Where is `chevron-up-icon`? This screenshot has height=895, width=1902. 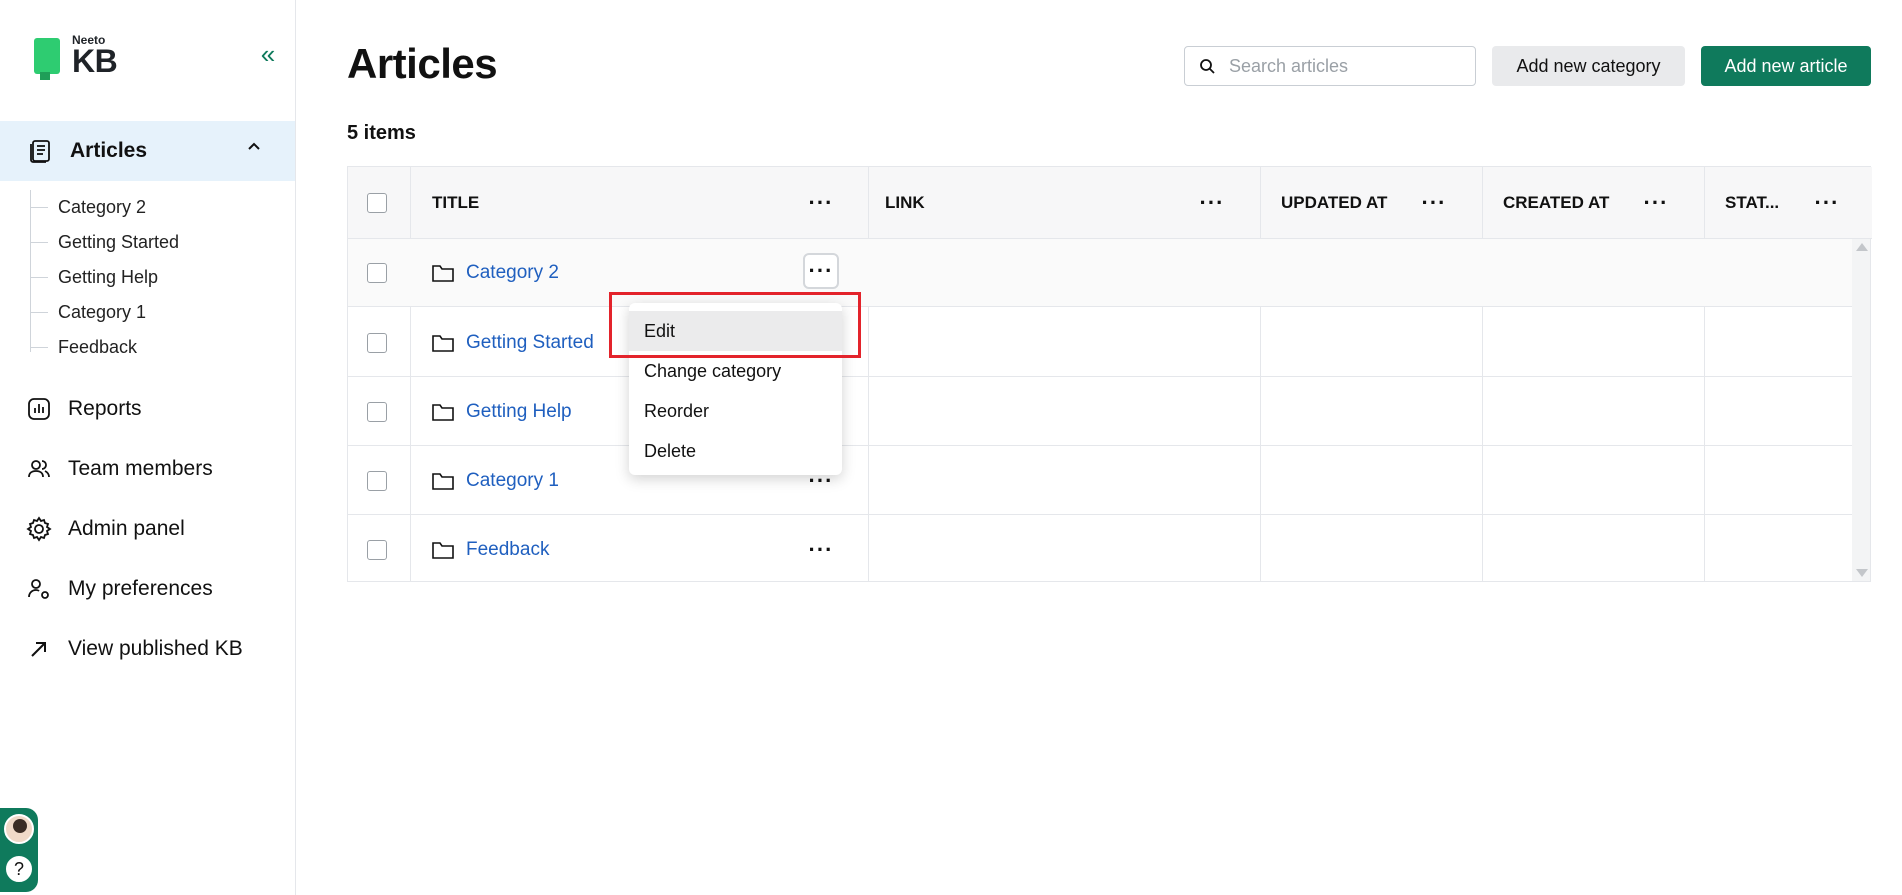 chevron-up-icon is located at coordinates (254, 148).